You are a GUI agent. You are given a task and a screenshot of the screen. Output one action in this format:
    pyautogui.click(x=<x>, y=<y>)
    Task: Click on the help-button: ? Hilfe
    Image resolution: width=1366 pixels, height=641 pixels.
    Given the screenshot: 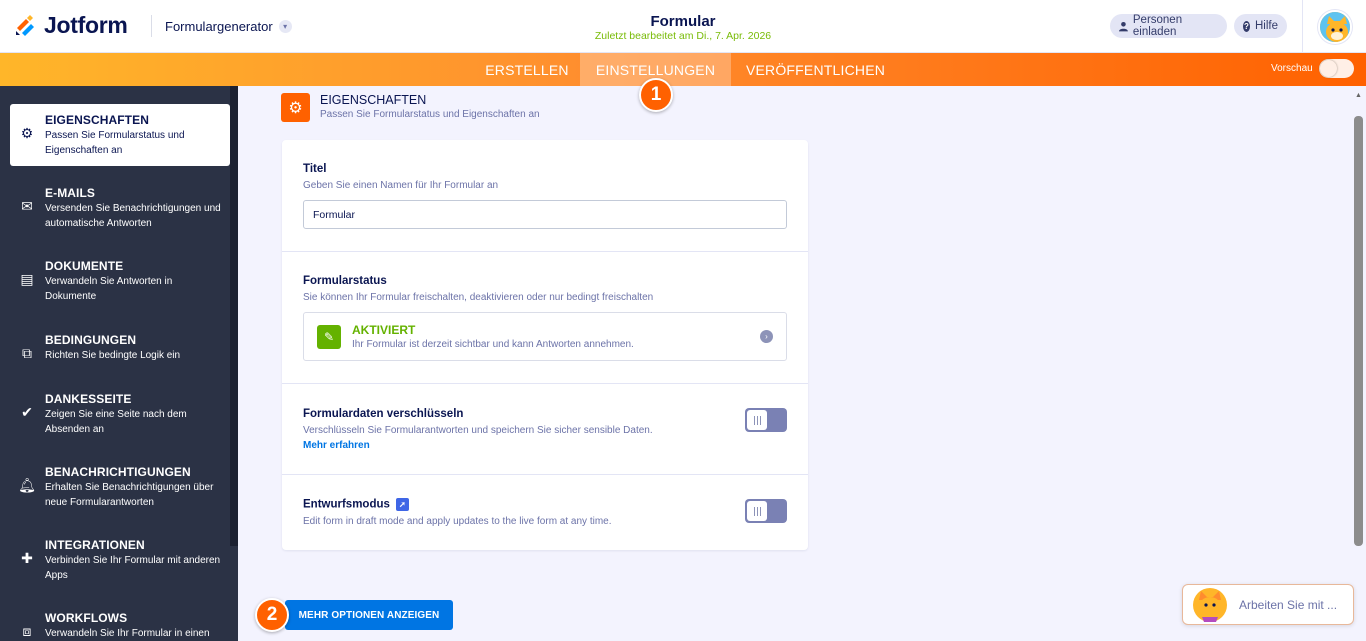 What is the action you would take?
    pyautogui.click(x=1260, y=26)
    